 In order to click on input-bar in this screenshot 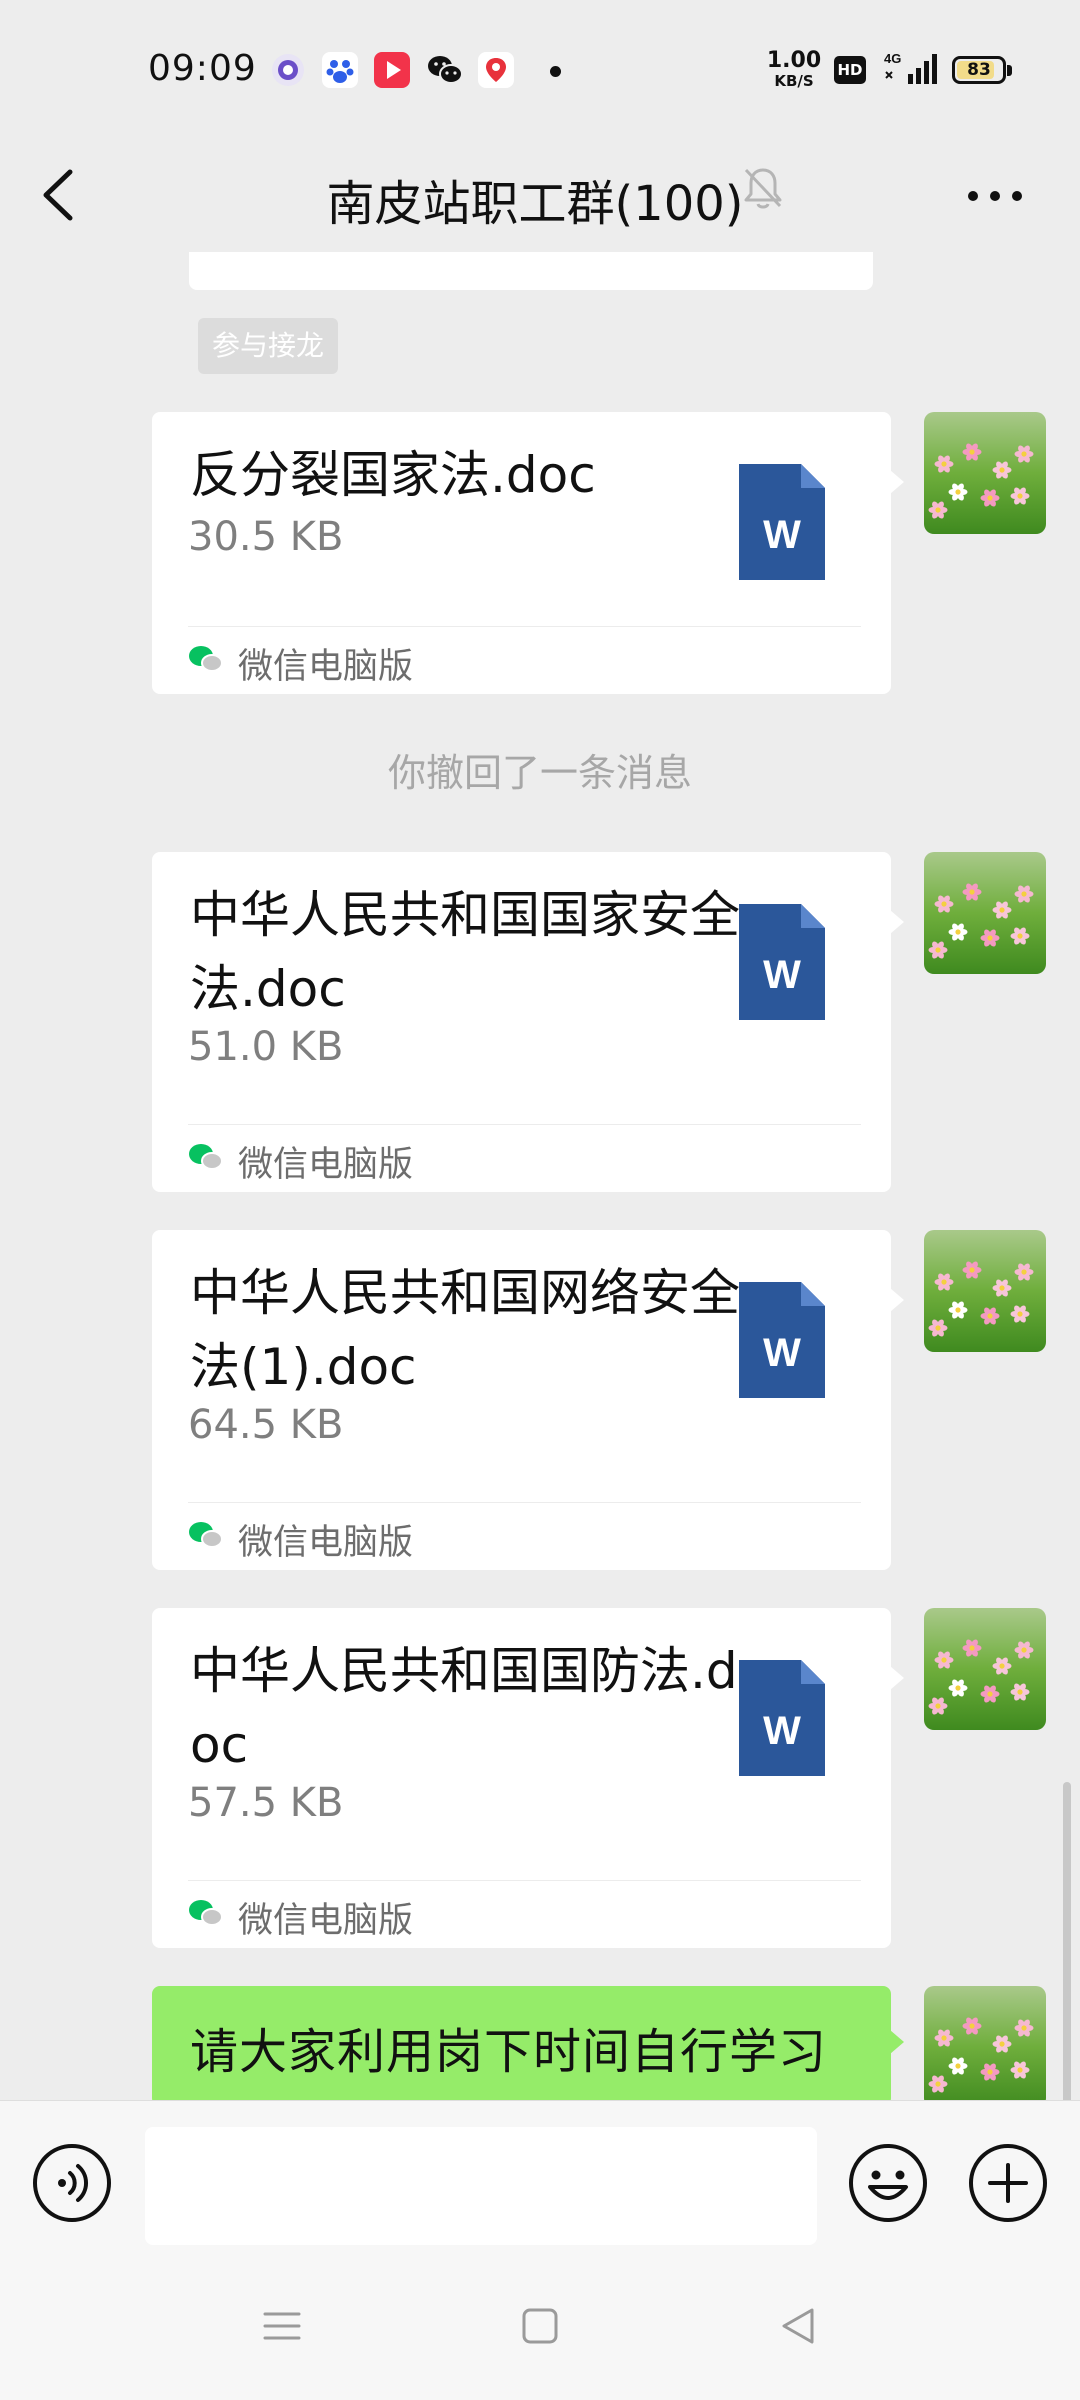, I will do `click(540, 2181)`.